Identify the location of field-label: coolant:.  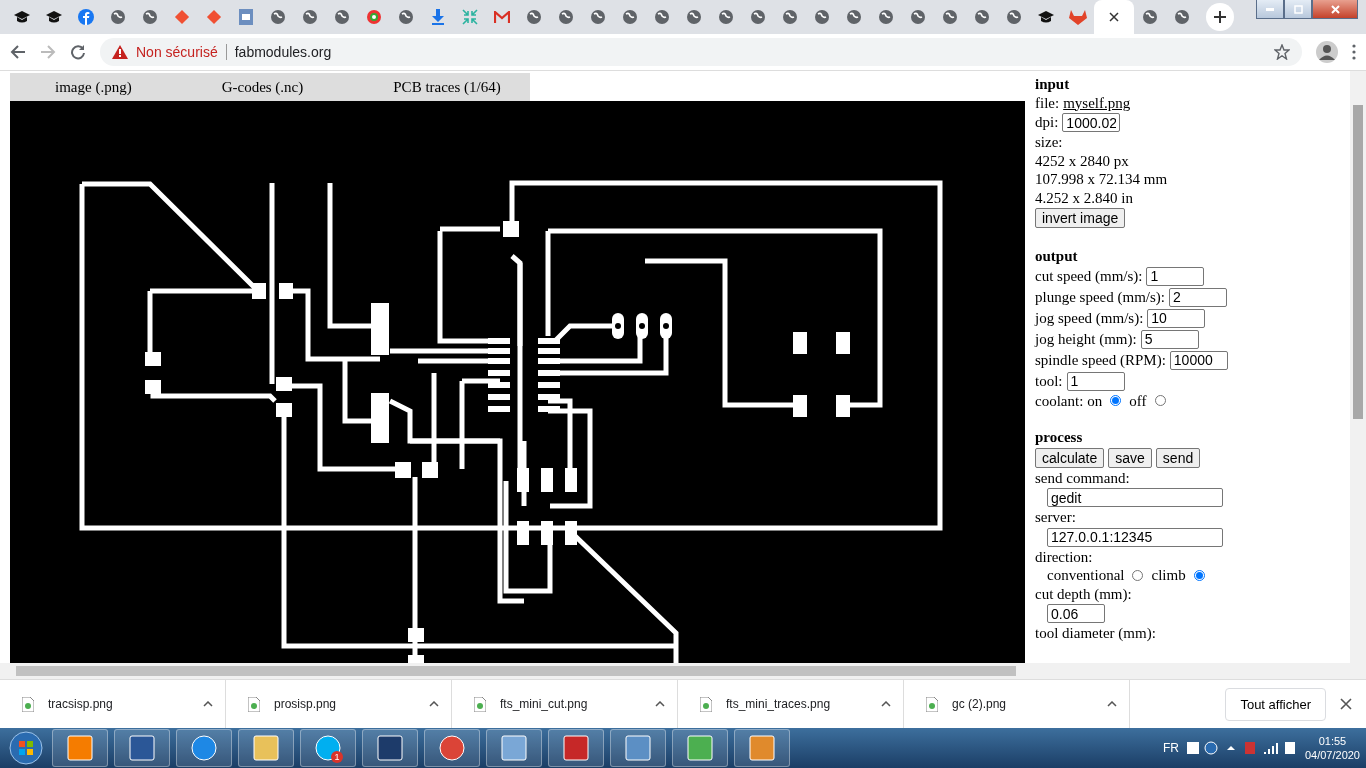
(1059, 400).